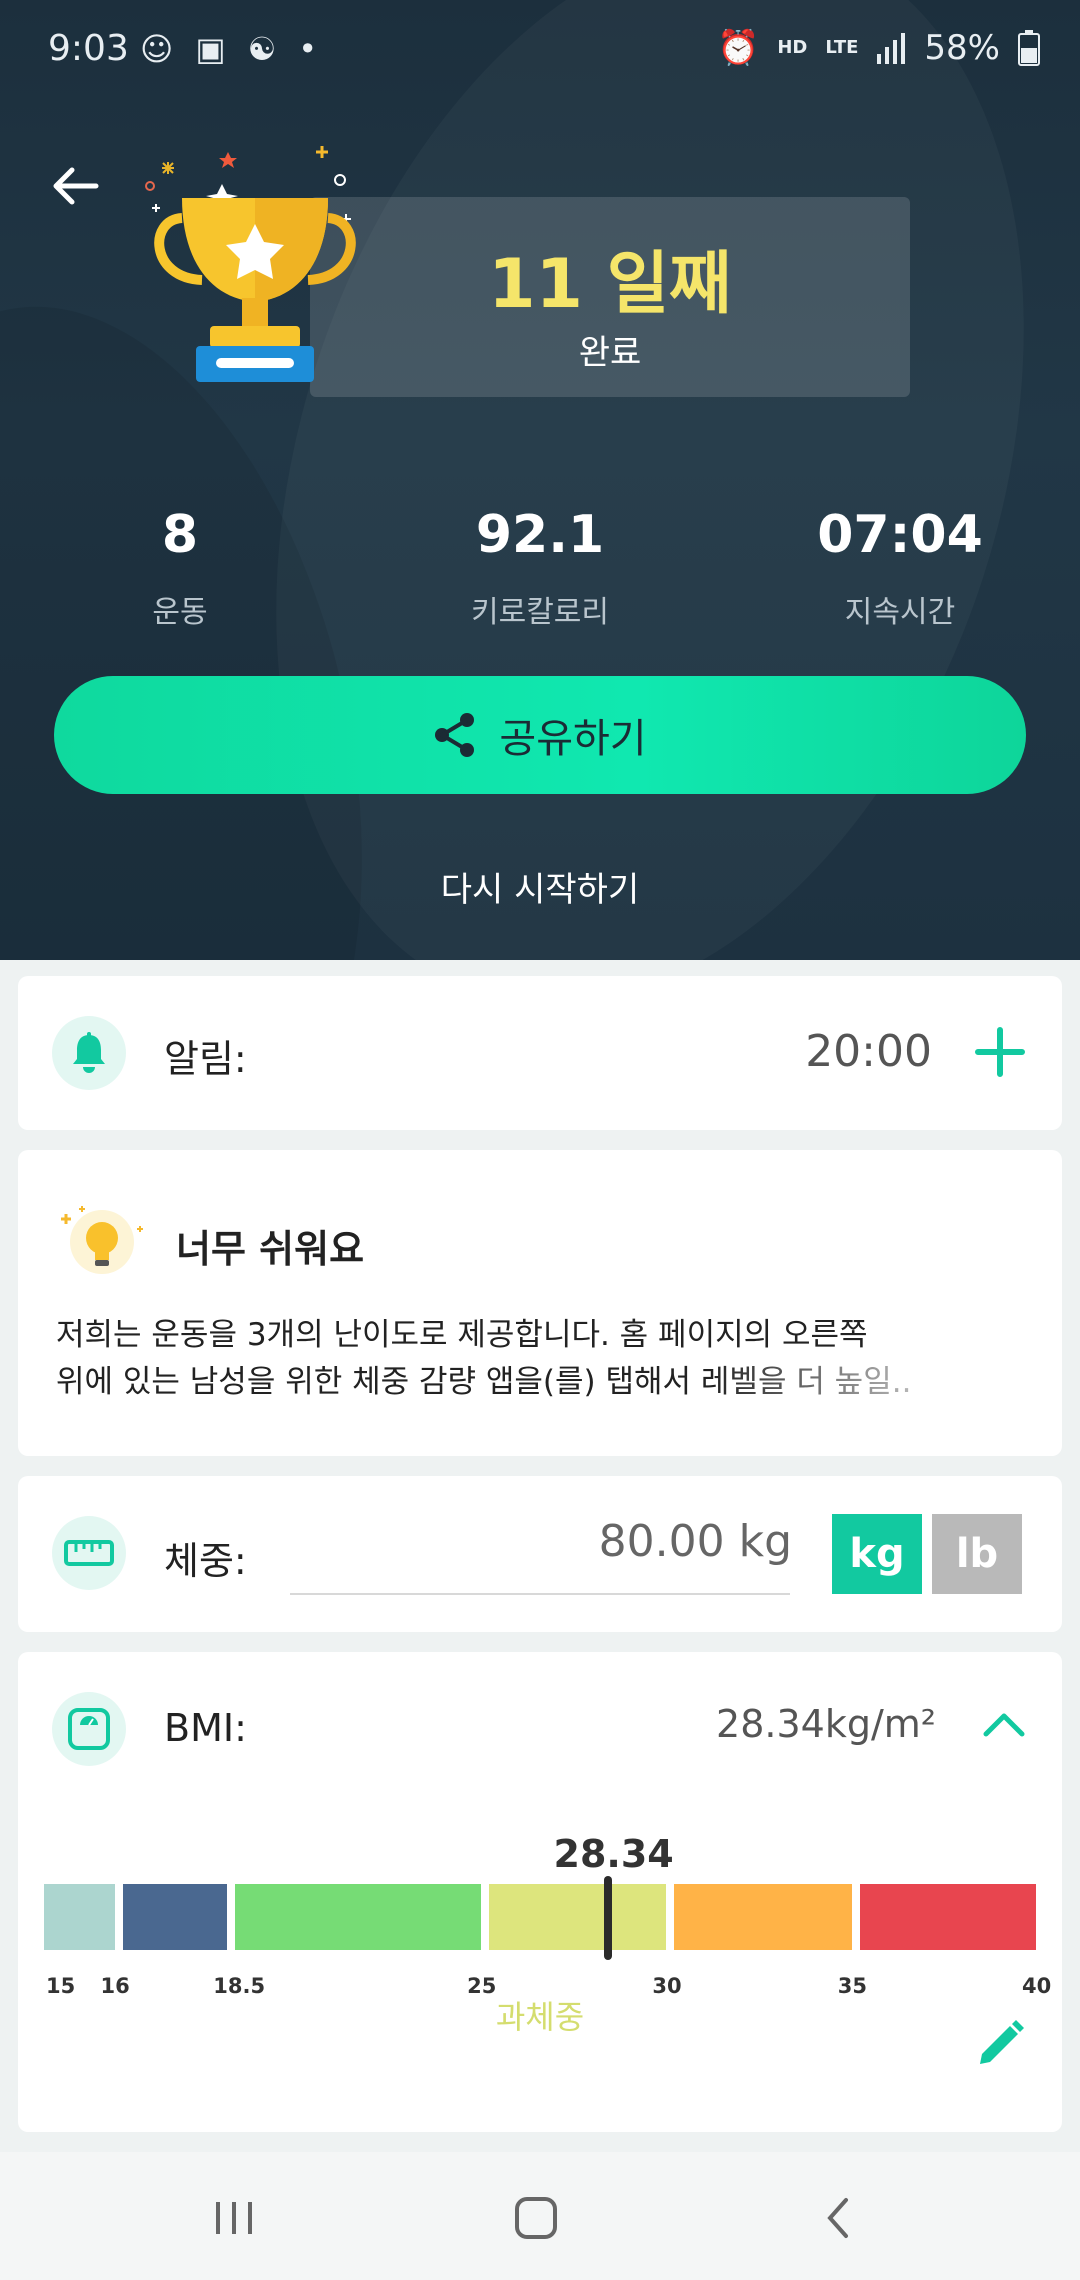 The height and width of the screenshot is (2280, 1080). I want to click on scale-icon-badge, so click(89, 1729).